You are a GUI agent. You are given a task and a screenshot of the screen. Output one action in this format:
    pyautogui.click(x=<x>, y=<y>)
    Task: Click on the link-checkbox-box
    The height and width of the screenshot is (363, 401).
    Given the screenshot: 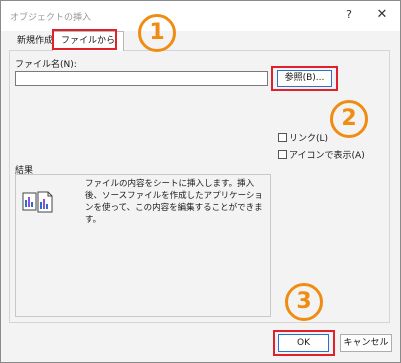 What is the action you would take?
    pyautogui.click(x=282, y=137)
    